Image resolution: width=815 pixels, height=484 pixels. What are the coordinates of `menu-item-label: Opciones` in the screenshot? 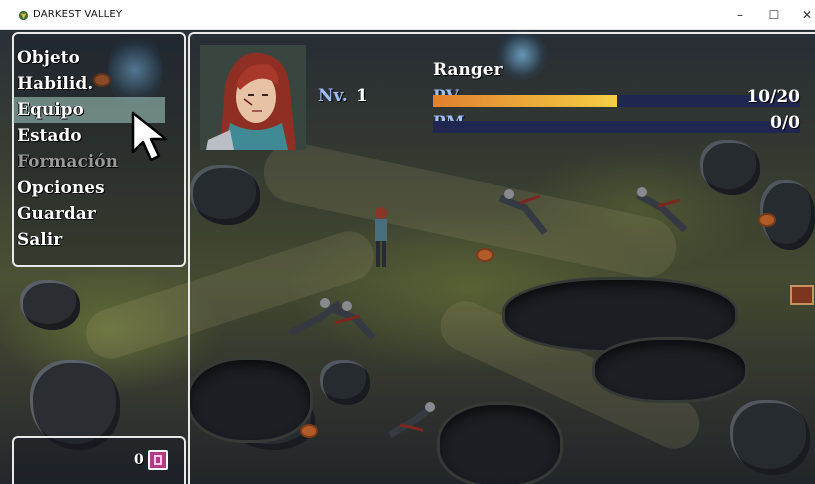 It's located at (61, 188).